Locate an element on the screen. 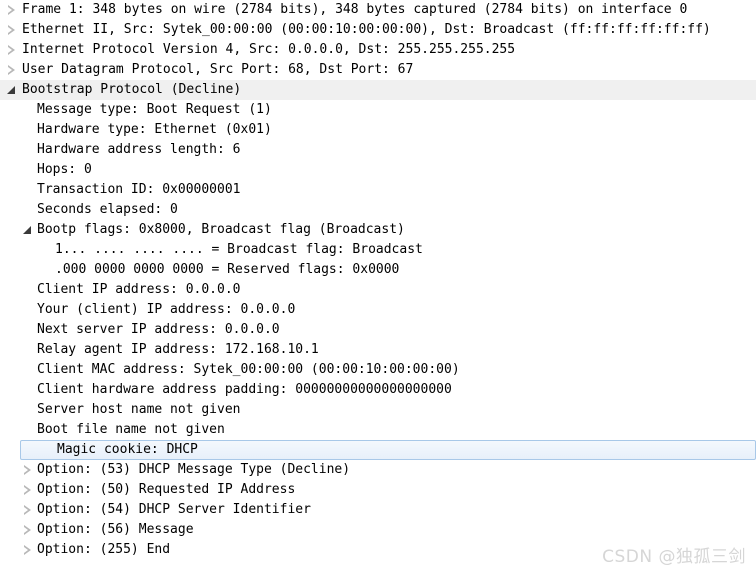 This screenshot has height=575, width=756. tree-row-boot-file-name: Boot file name not given is located at coordinates (378, 430).